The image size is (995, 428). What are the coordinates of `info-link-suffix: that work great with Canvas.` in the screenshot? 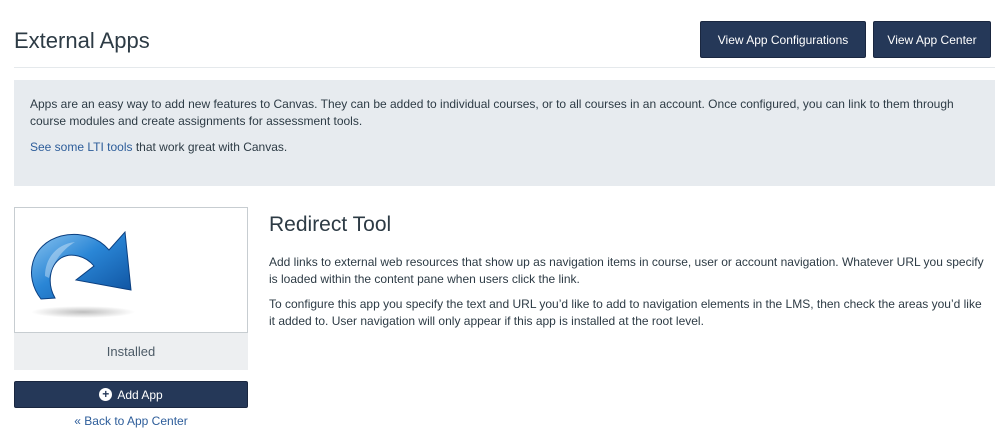 It's located at (210, 147).